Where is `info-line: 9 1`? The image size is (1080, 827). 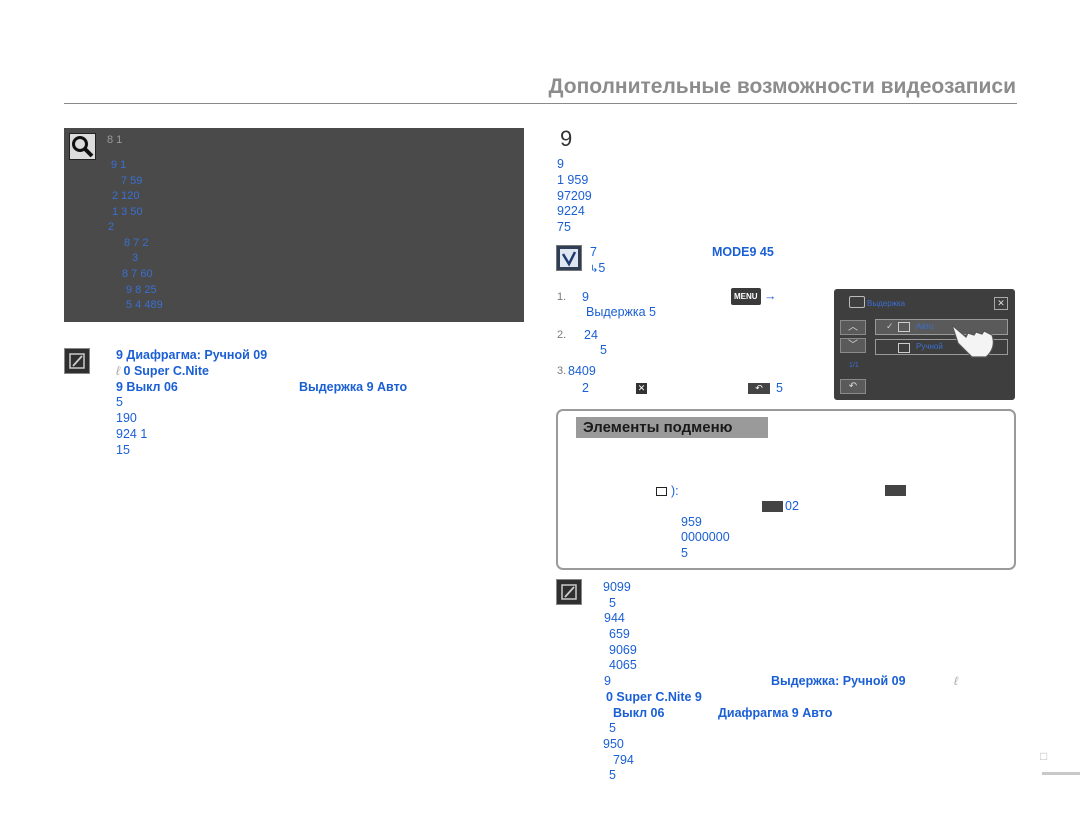
info-line: 9 1 is located at coordinates (119, 165).